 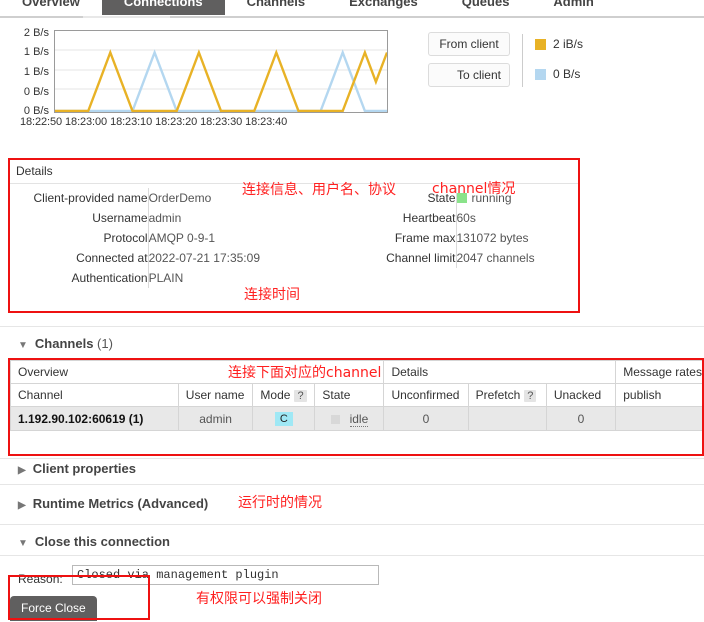 What do you see at coordinates (383, 7) in the screenshot?
I see `tab-exchanges: Exchanges` at bounding box center [383, 7].